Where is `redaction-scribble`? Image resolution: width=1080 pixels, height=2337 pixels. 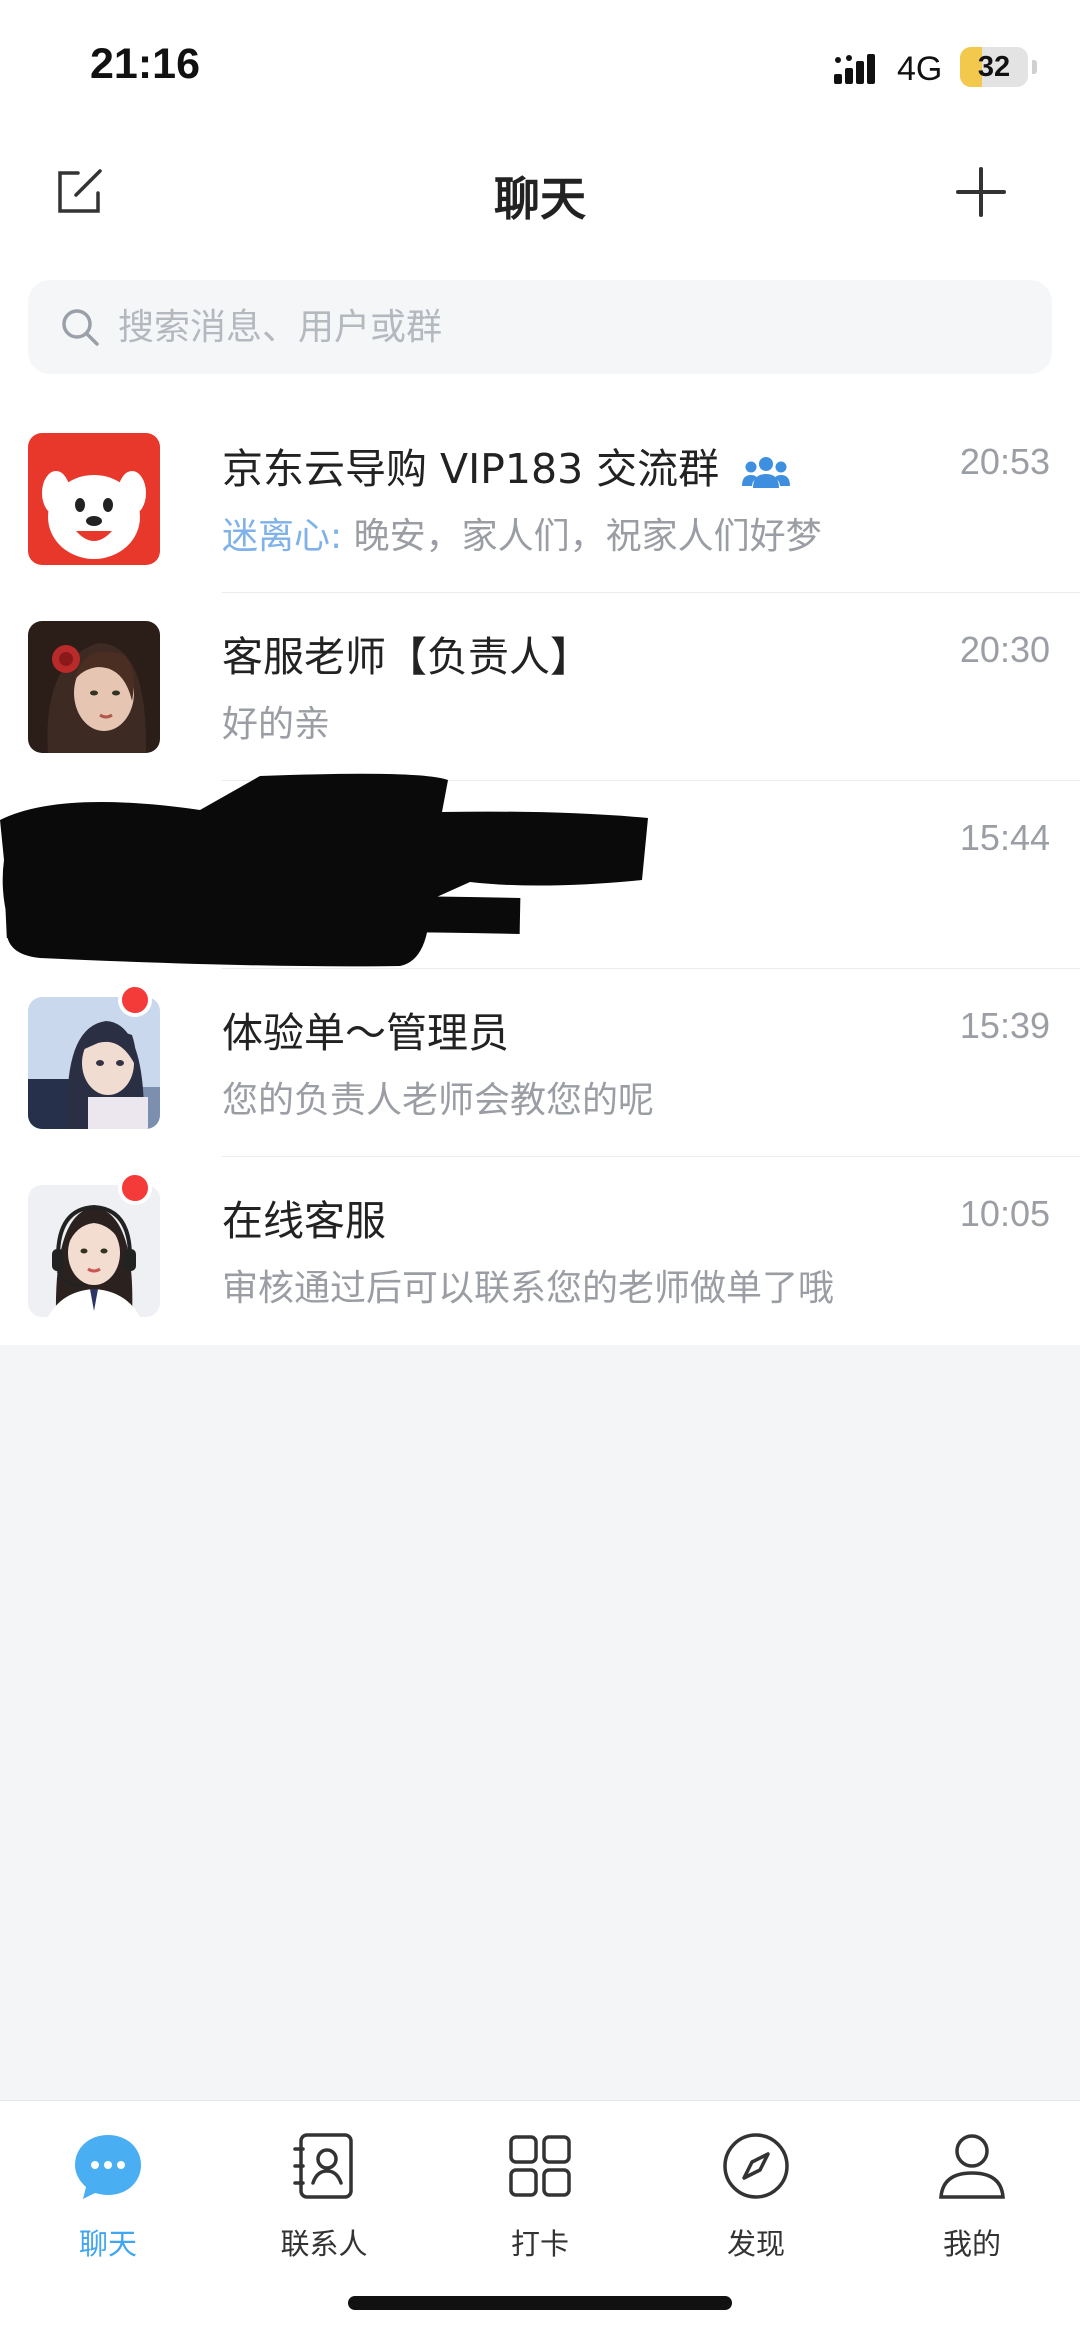
redaction-scribble is located at coordinates (324, 870).